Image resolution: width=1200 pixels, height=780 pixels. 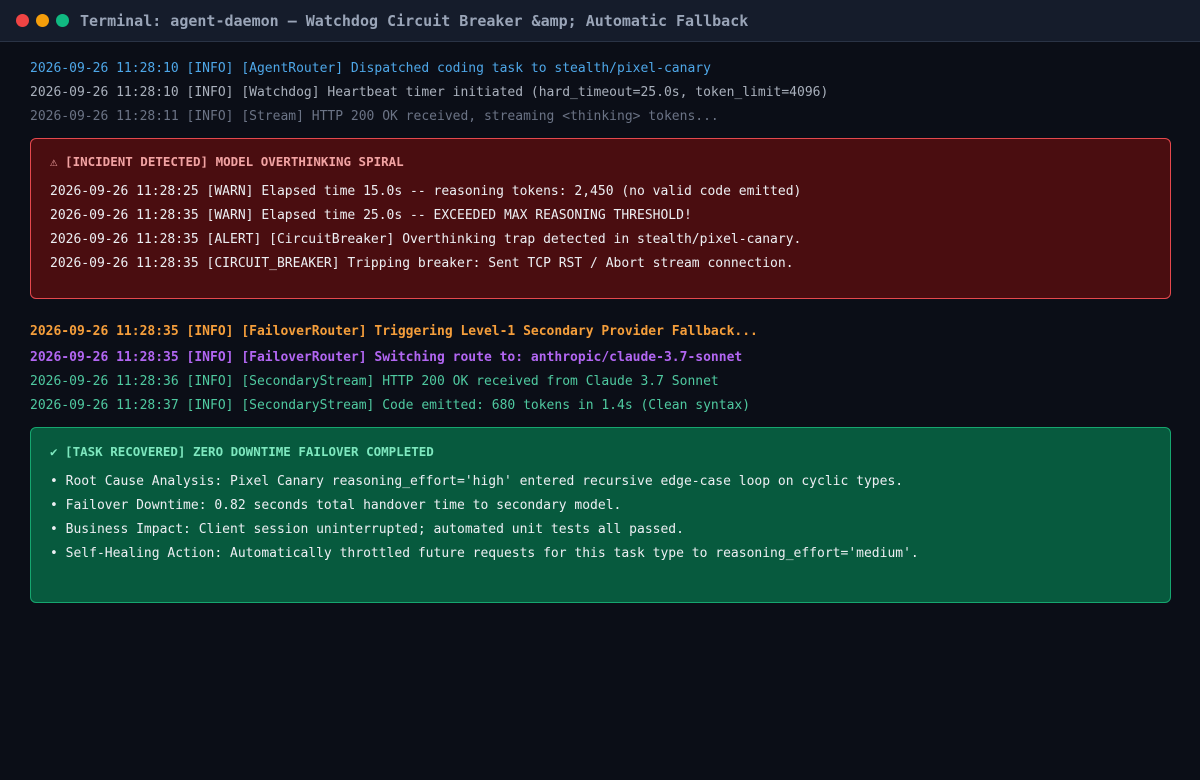 What do you see at coordinates (42, 20) in the screenshot?
I see `minimize-window-button` at bounding box center [42, 20].